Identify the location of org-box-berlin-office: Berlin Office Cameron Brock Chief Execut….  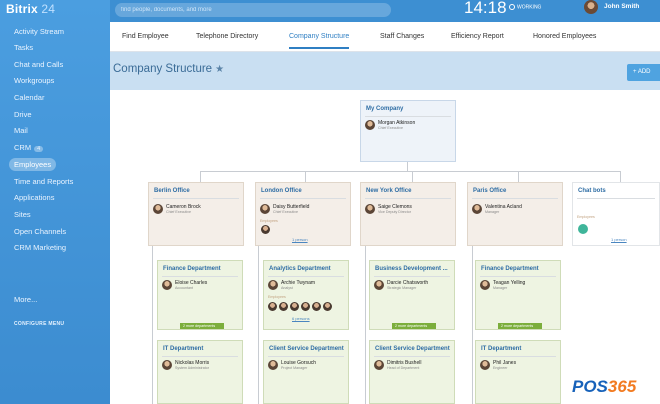
(196, 214).